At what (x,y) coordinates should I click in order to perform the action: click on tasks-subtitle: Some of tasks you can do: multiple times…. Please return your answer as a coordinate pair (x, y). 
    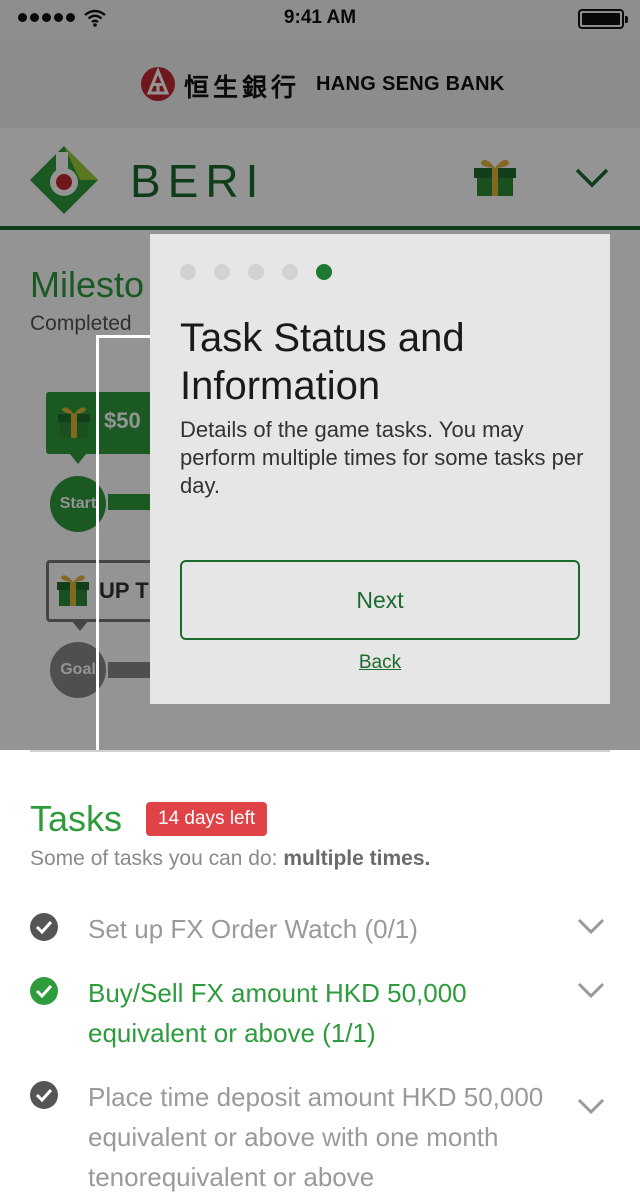
    Looking at the image, I should click on (230, 859).